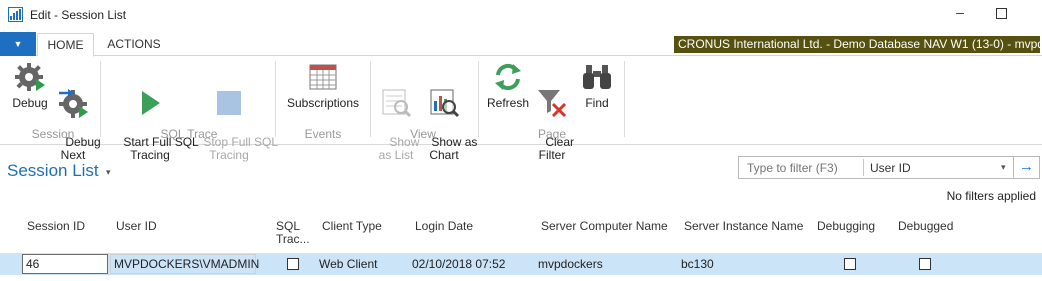  I want to click on clear-filter-button: Clear Filter, so click(553, 118).